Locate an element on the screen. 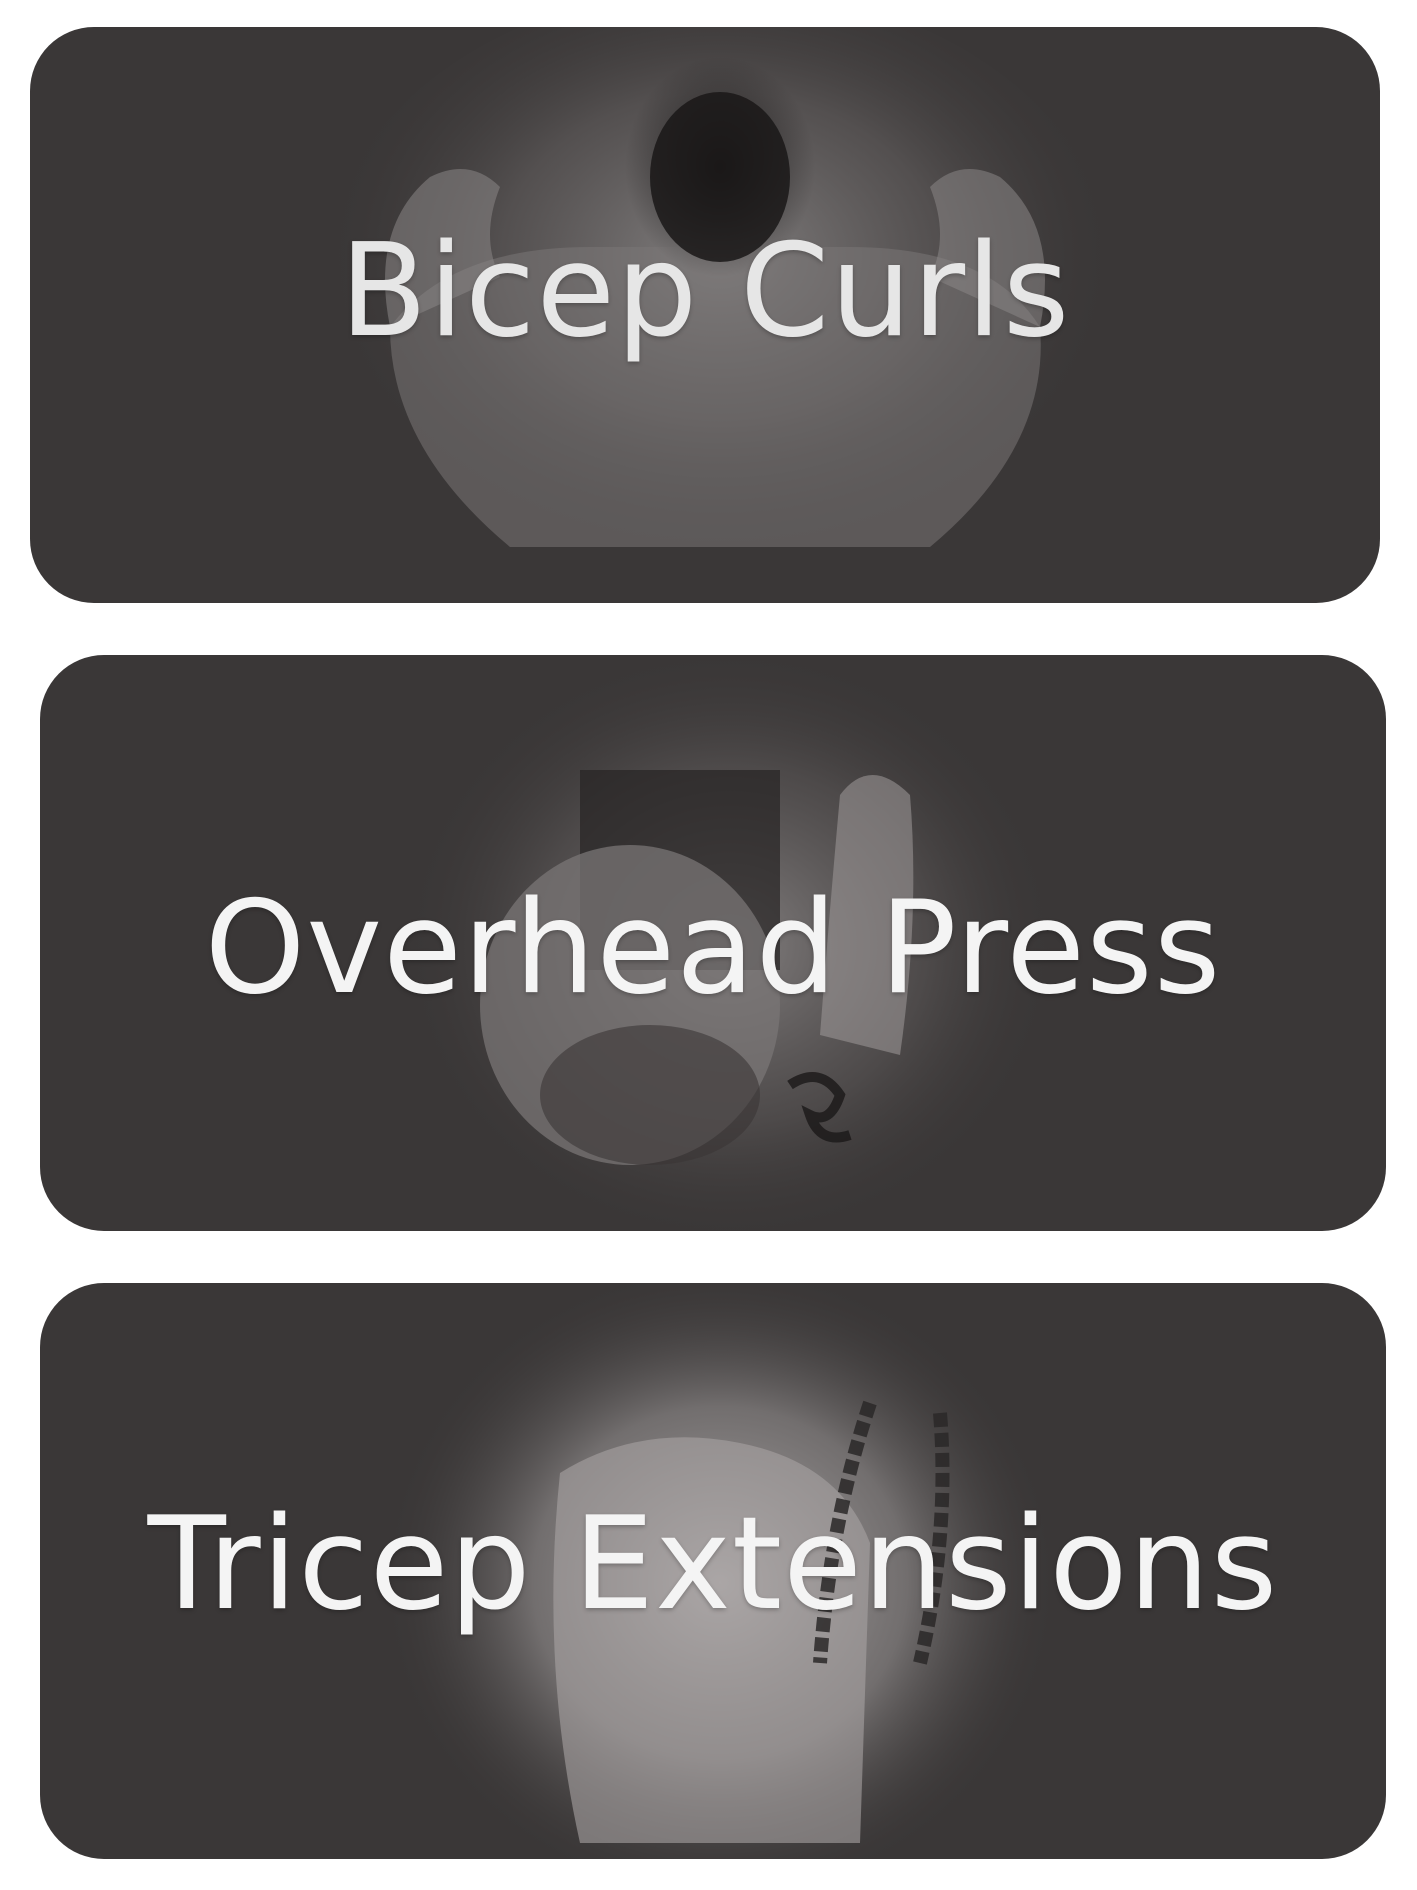 The height and width of the screenshot is (1890, 1417). exercise-label: Overhead Press is located at coordinates (713, 948).